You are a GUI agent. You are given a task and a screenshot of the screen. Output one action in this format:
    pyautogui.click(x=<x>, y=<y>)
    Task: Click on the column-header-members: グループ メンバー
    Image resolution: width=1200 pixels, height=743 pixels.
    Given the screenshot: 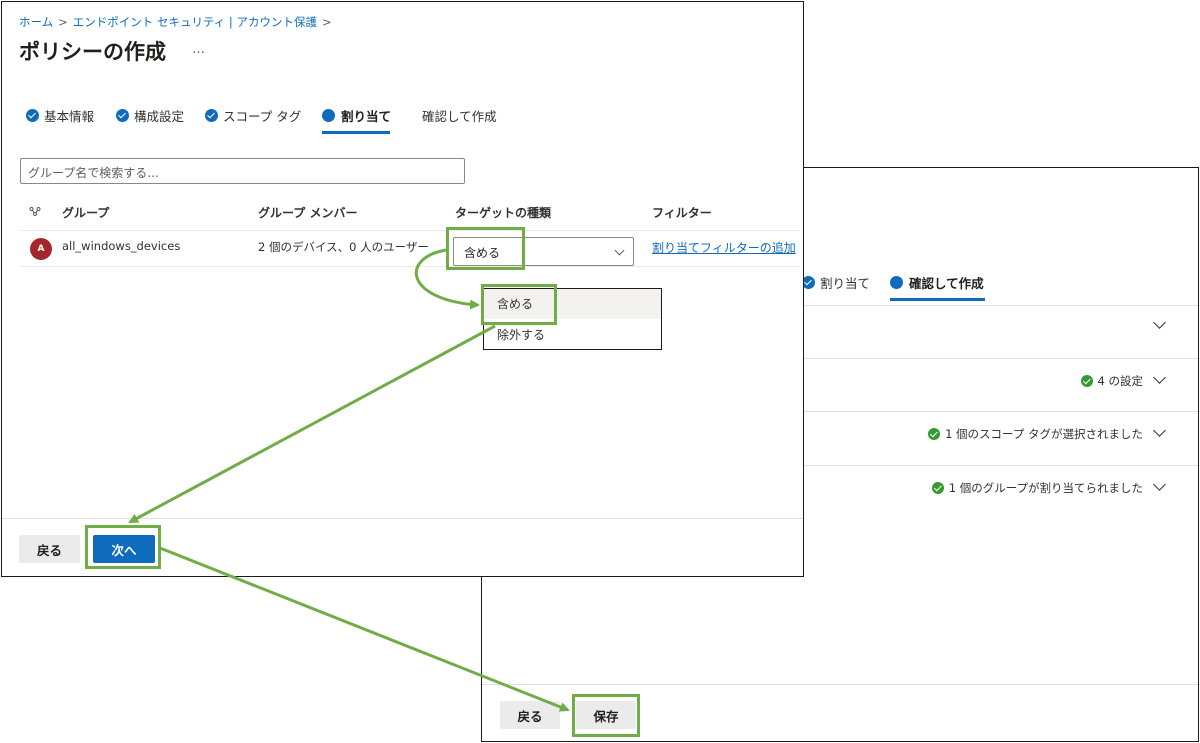 What is the action you would take?
    pyautogui.click(x=307, y=212)
    